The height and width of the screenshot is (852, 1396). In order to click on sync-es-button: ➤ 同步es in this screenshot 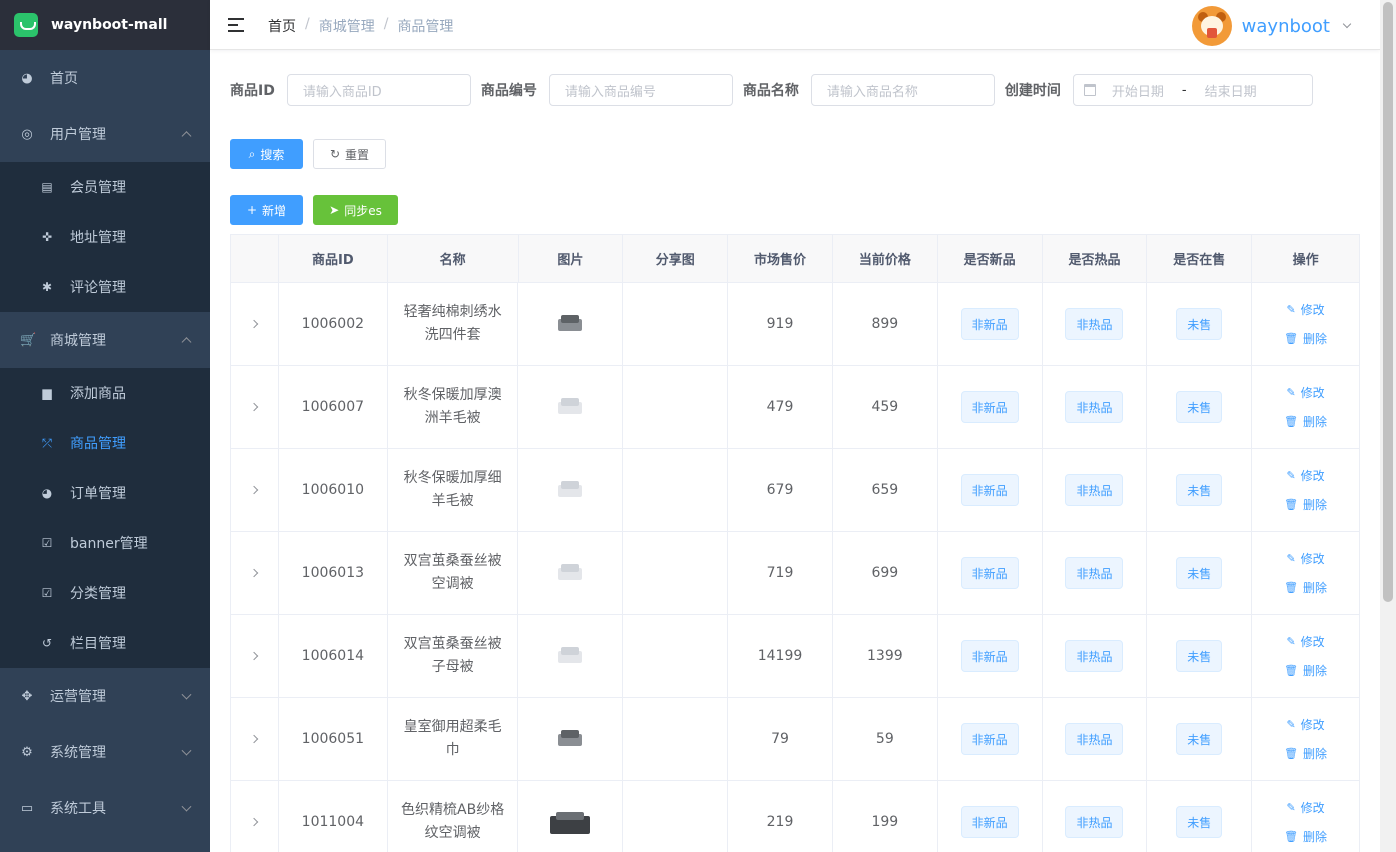, I will do `click(355, 210)`.